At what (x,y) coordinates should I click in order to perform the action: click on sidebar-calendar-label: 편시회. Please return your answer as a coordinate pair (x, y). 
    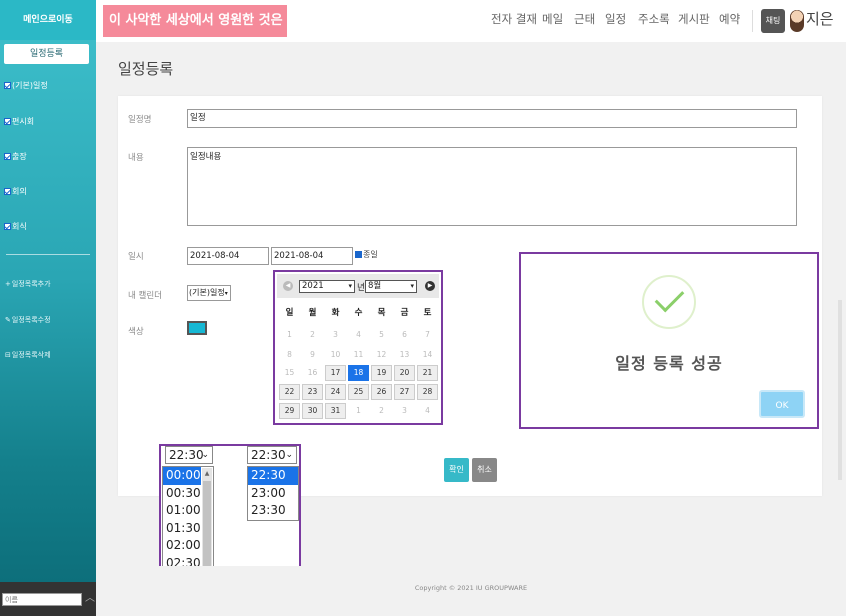
    Looking at the image, I should click on (23, 121).